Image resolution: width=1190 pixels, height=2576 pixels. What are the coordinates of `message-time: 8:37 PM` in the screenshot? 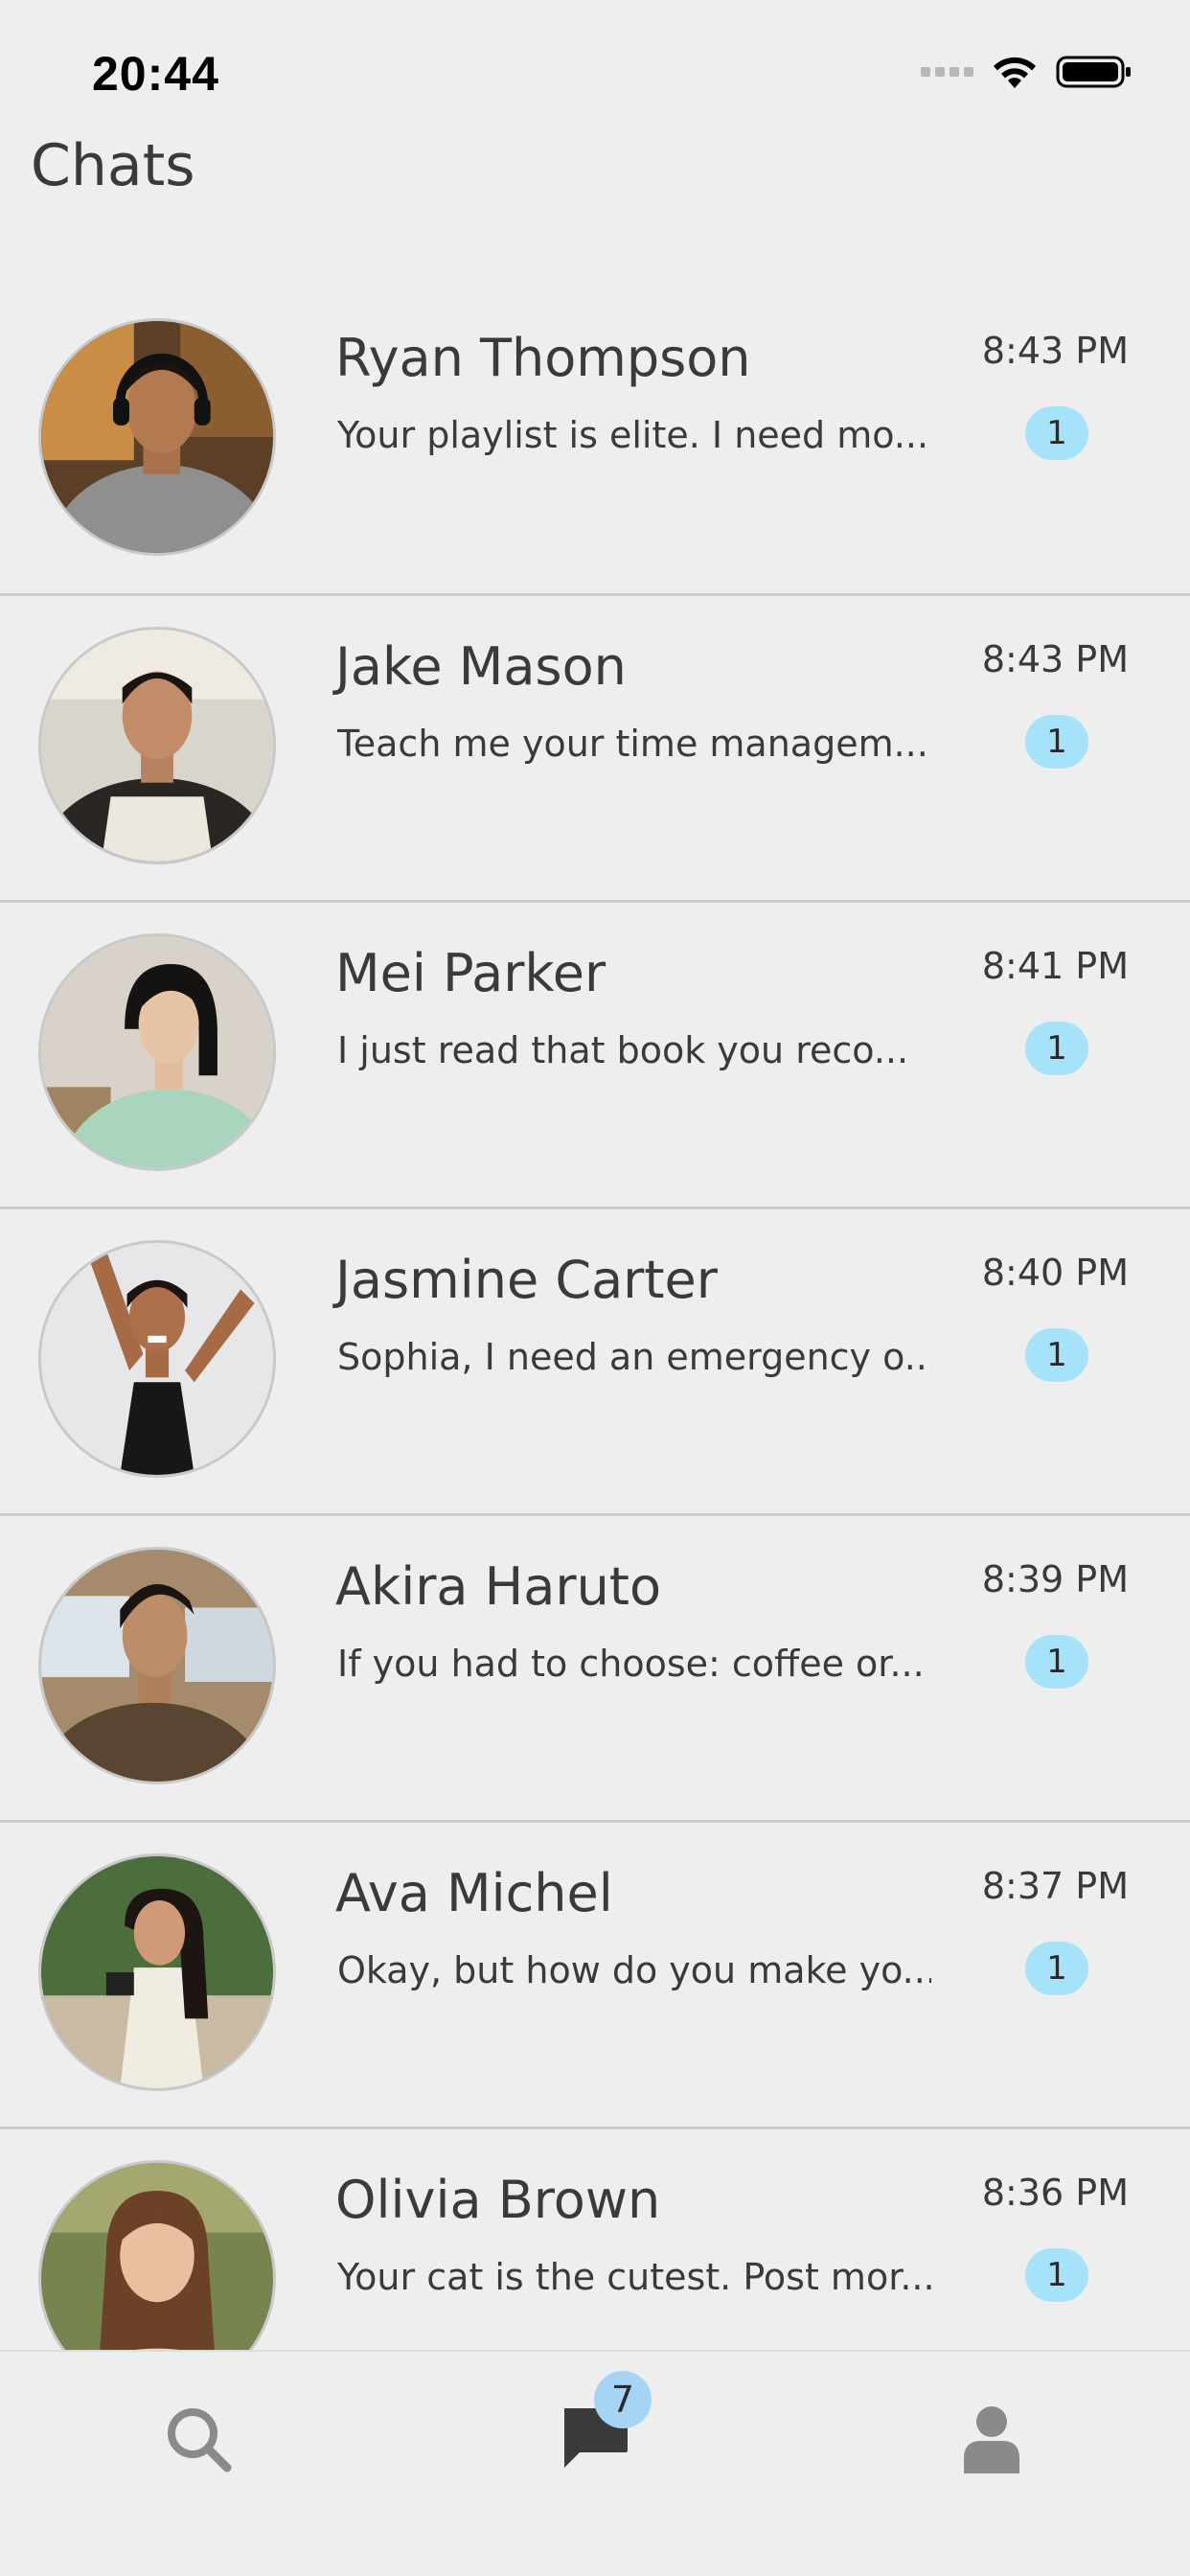 It's located at (1055, 1886).